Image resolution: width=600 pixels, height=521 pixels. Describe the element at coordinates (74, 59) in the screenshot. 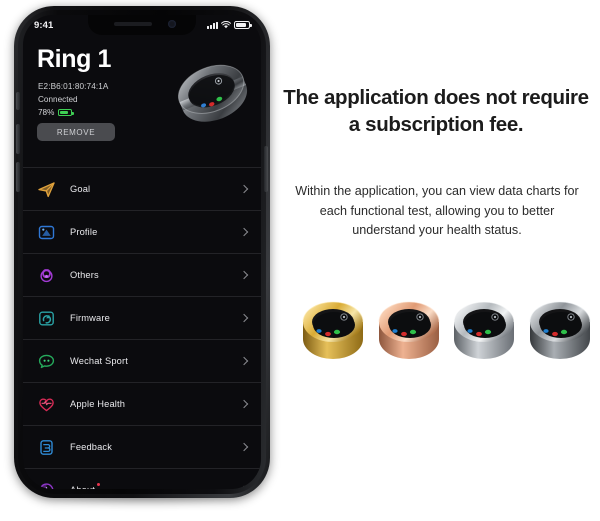

I see `page-title: Ring 1` at that location.